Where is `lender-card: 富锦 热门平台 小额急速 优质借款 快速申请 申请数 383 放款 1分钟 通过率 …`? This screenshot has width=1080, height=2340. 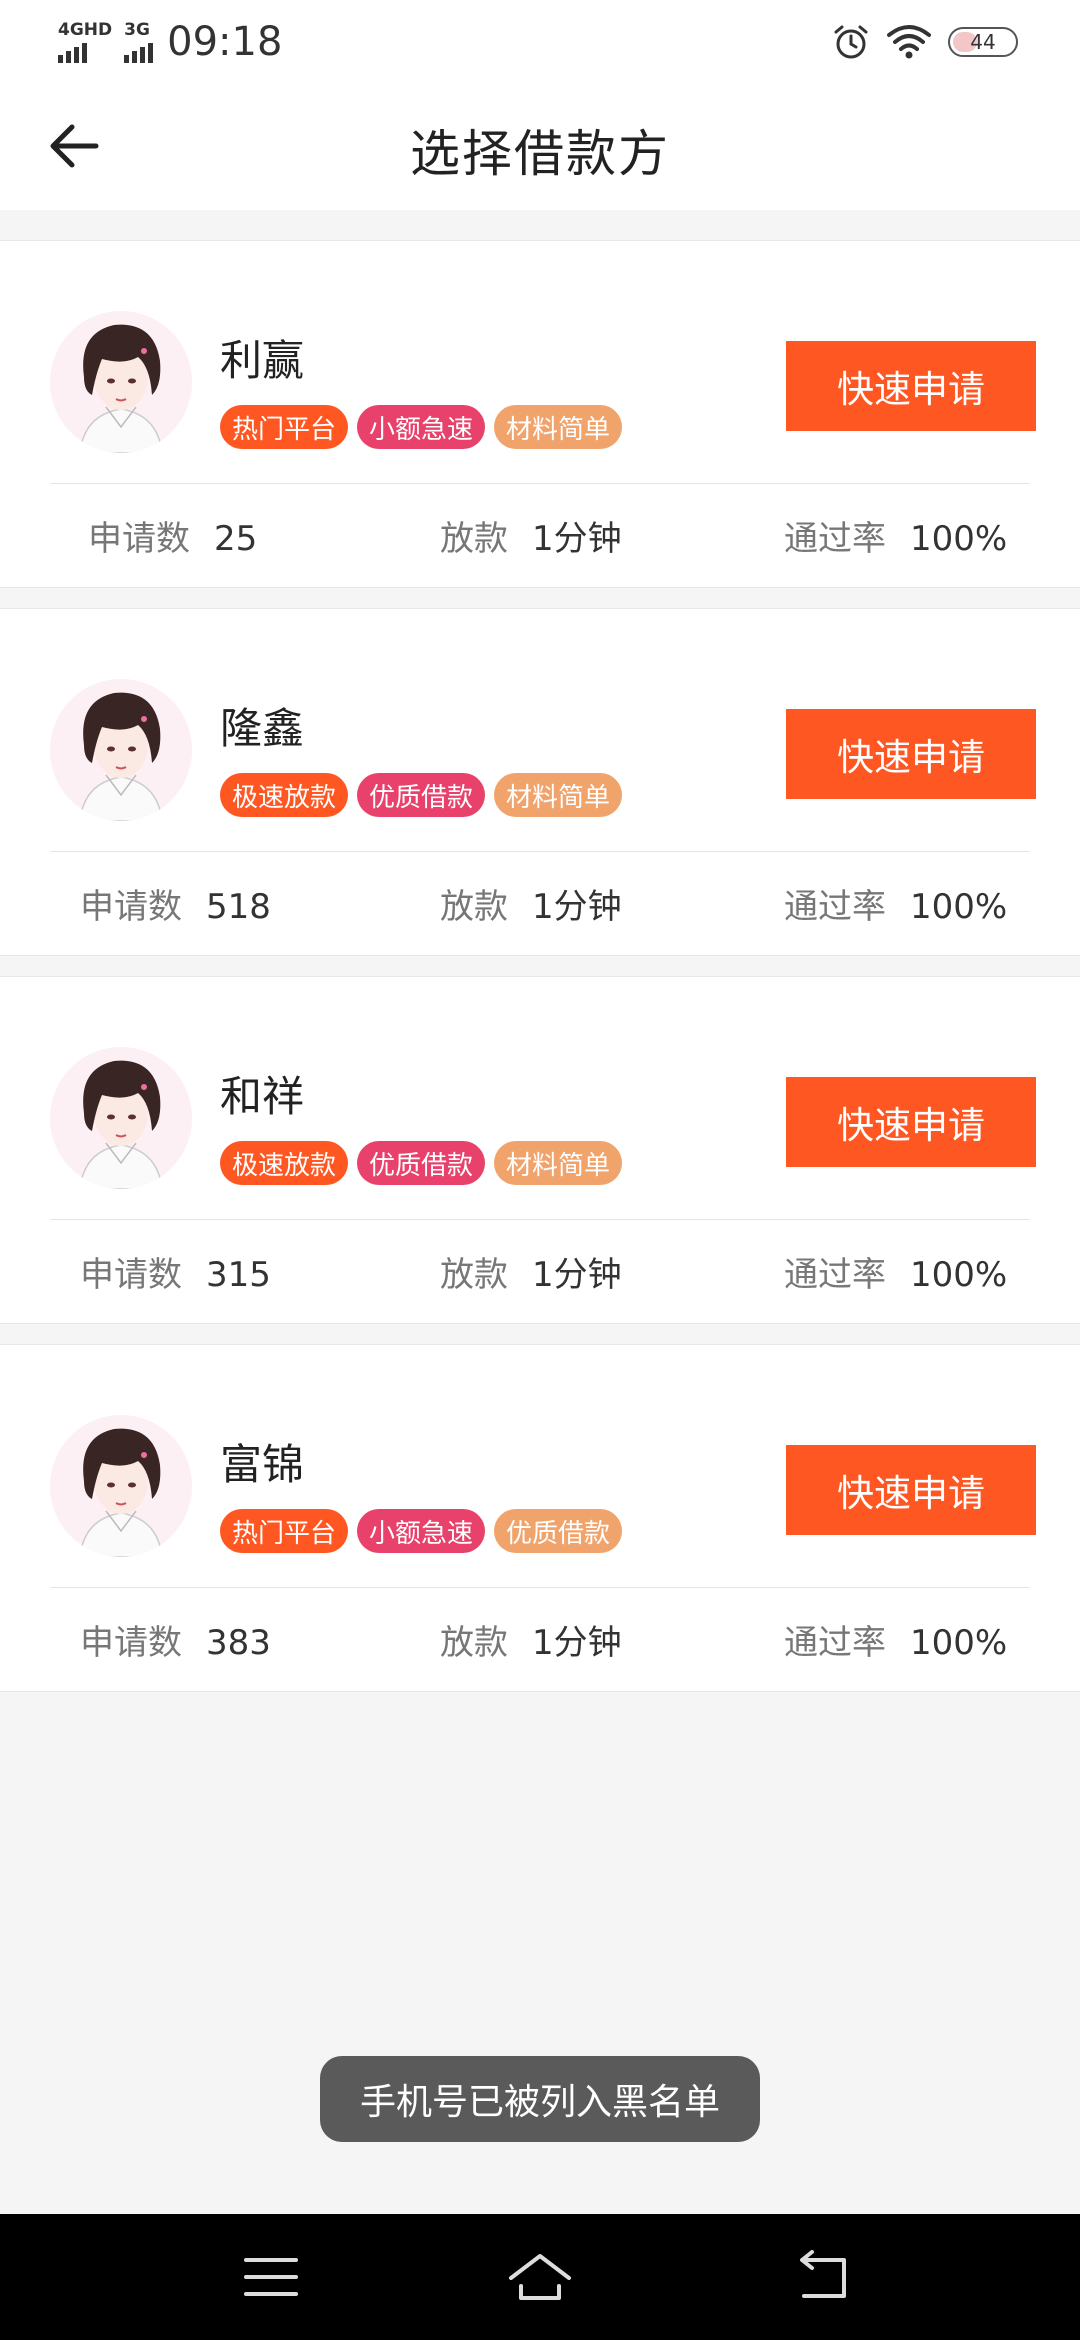 lender-card: 富锦 热门平台 小额急速 优质借款 快速申请 申请数 383 放款 1分钟 通过率 … is located at coordinates (540, 1518).